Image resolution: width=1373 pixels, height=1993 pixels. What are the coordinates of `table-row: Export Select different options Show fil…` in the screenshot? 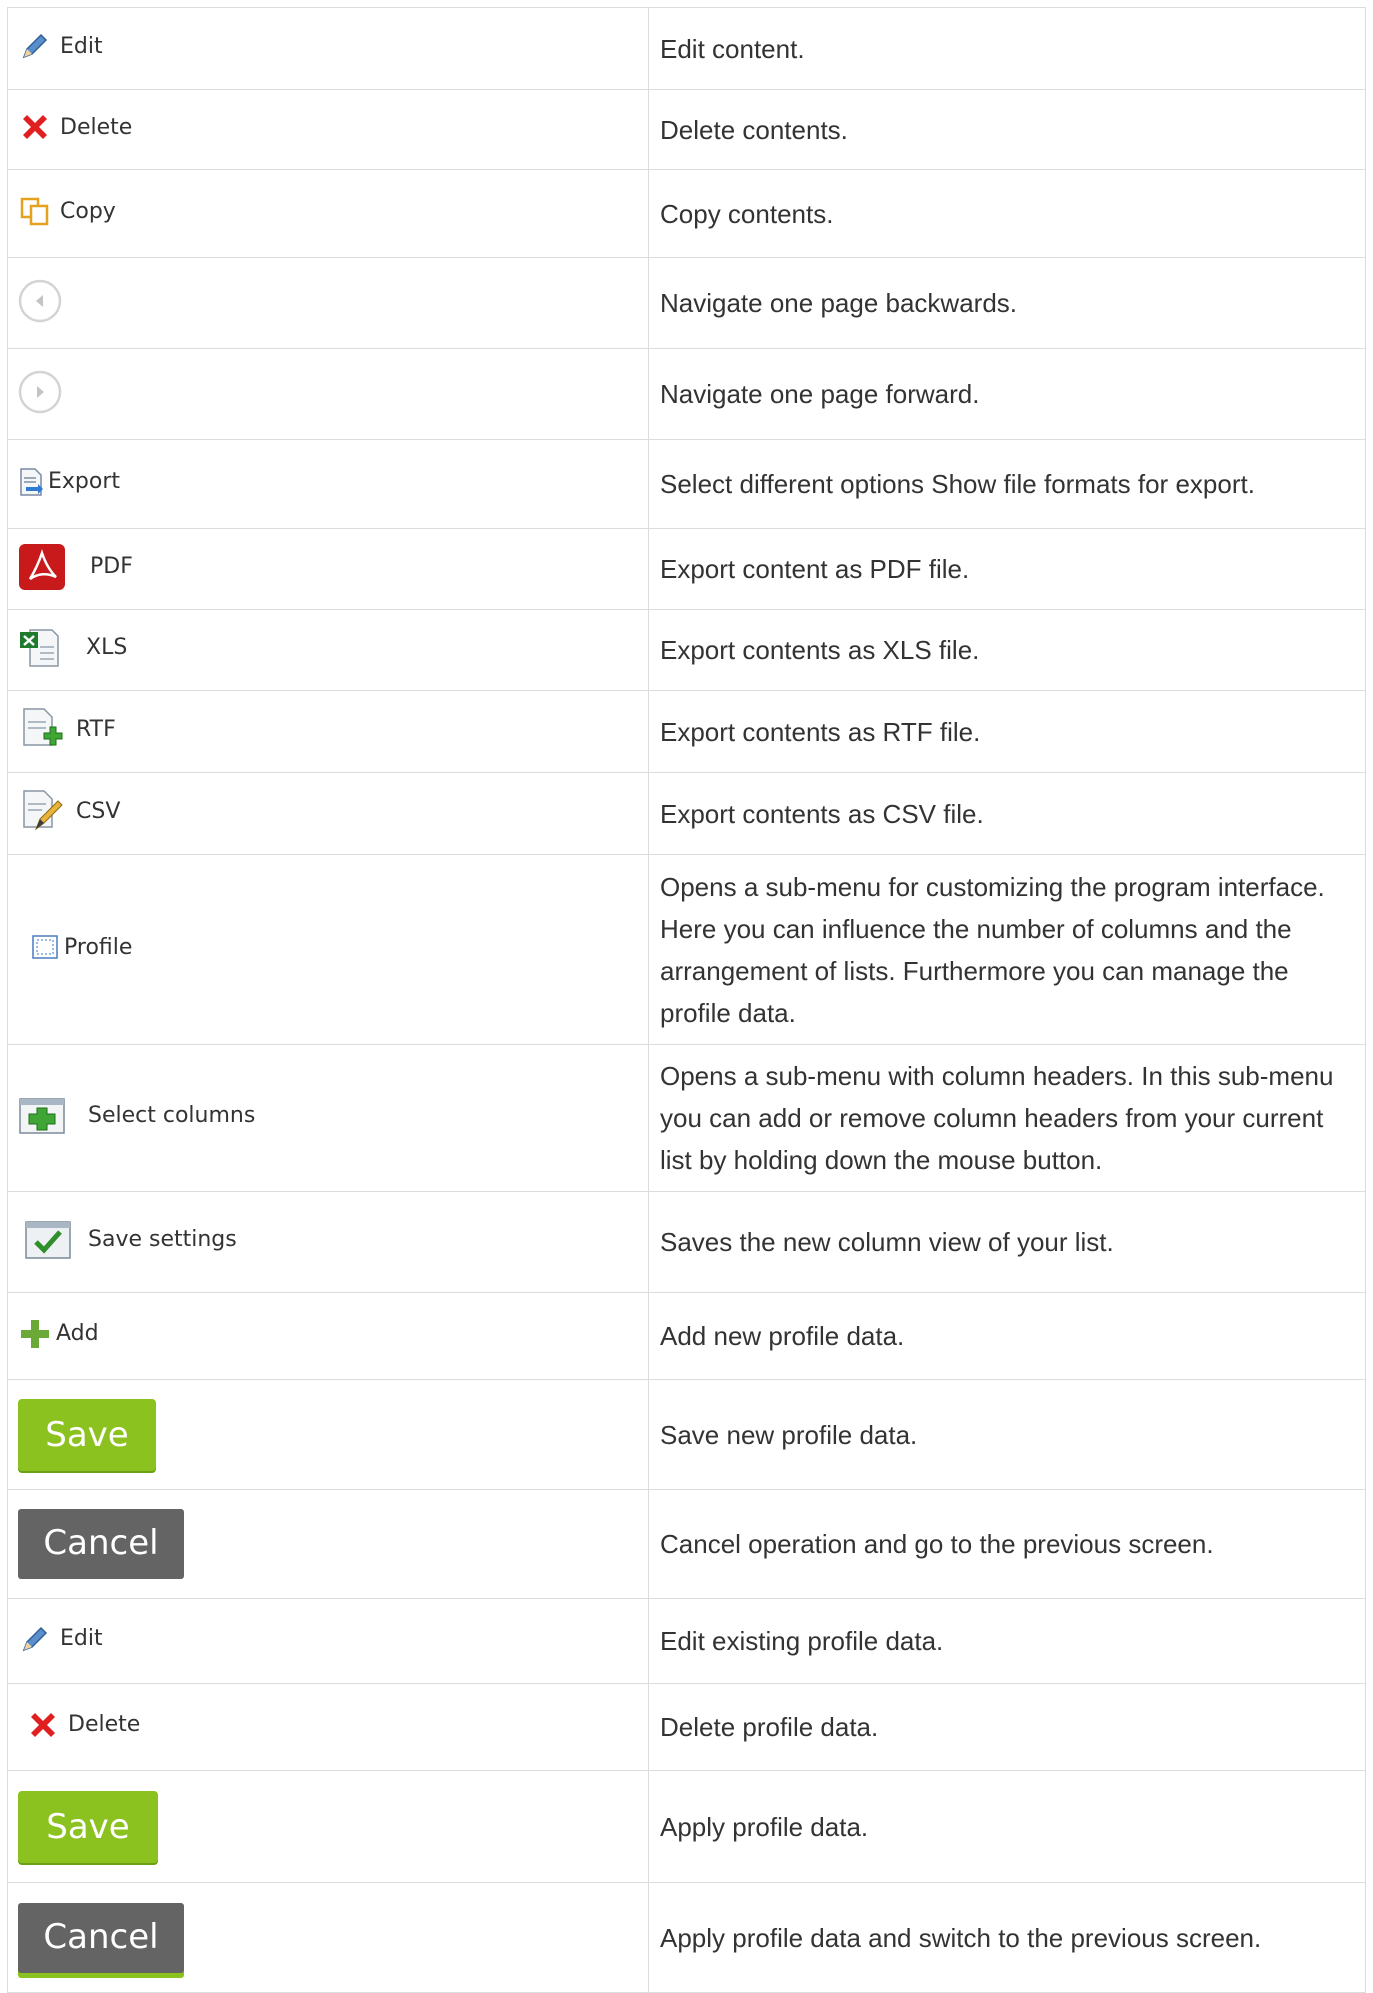 It's located at (686, 484).